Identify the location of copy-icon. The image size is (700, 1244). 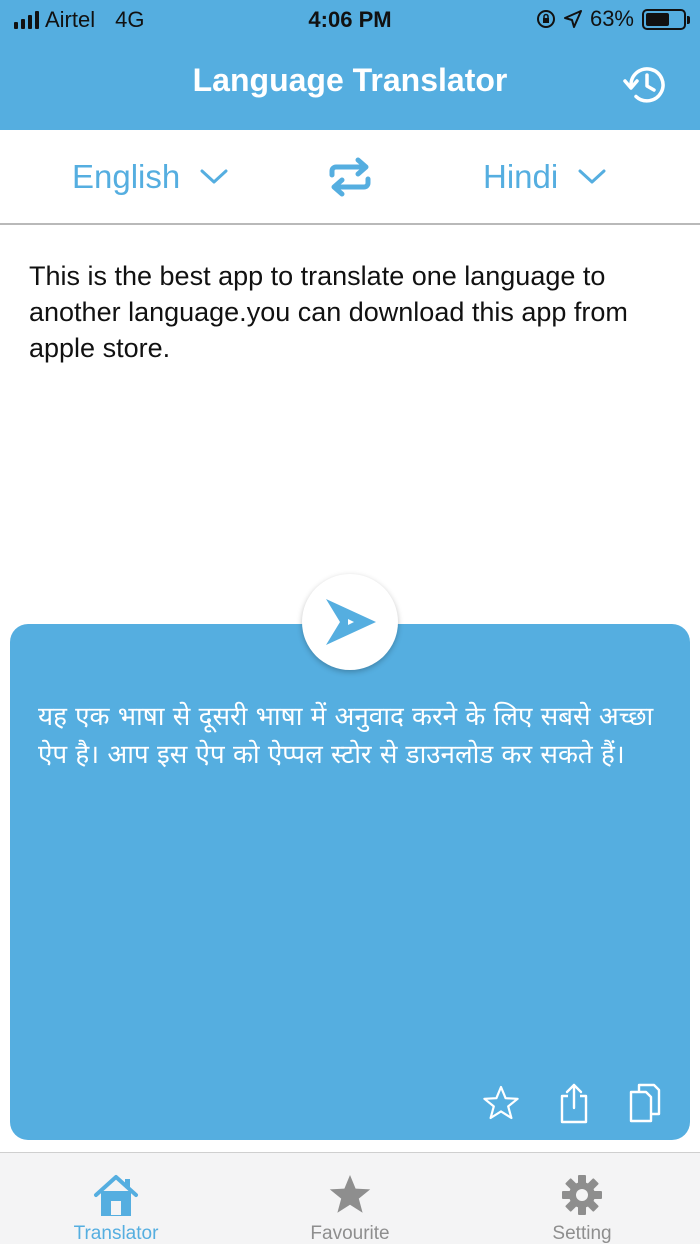
(645, 1103).